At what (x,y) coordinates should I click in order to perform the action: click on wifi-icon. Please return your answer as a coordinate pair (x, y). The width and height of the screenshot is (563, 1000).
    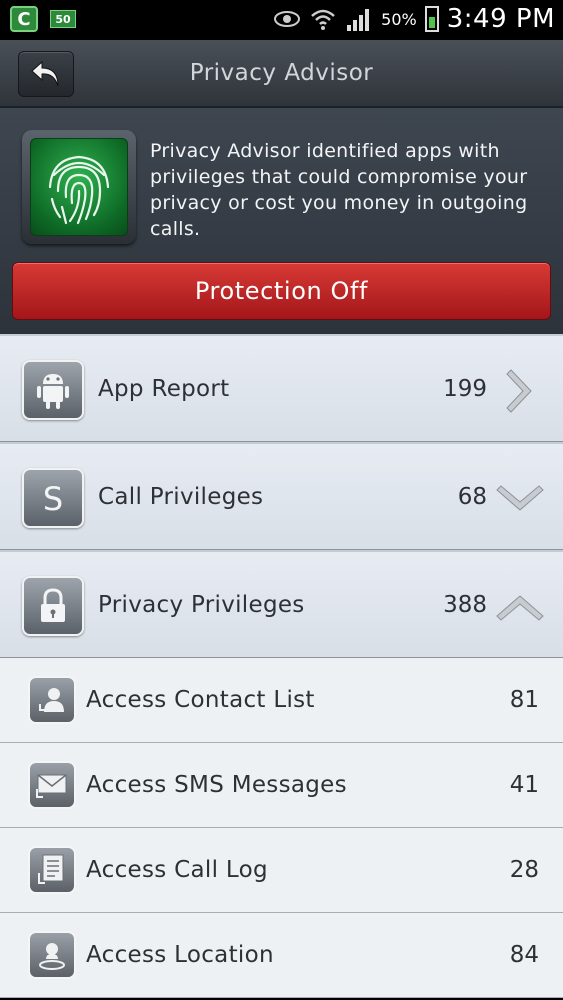
    Looking at the image, I should click on (323, 19).